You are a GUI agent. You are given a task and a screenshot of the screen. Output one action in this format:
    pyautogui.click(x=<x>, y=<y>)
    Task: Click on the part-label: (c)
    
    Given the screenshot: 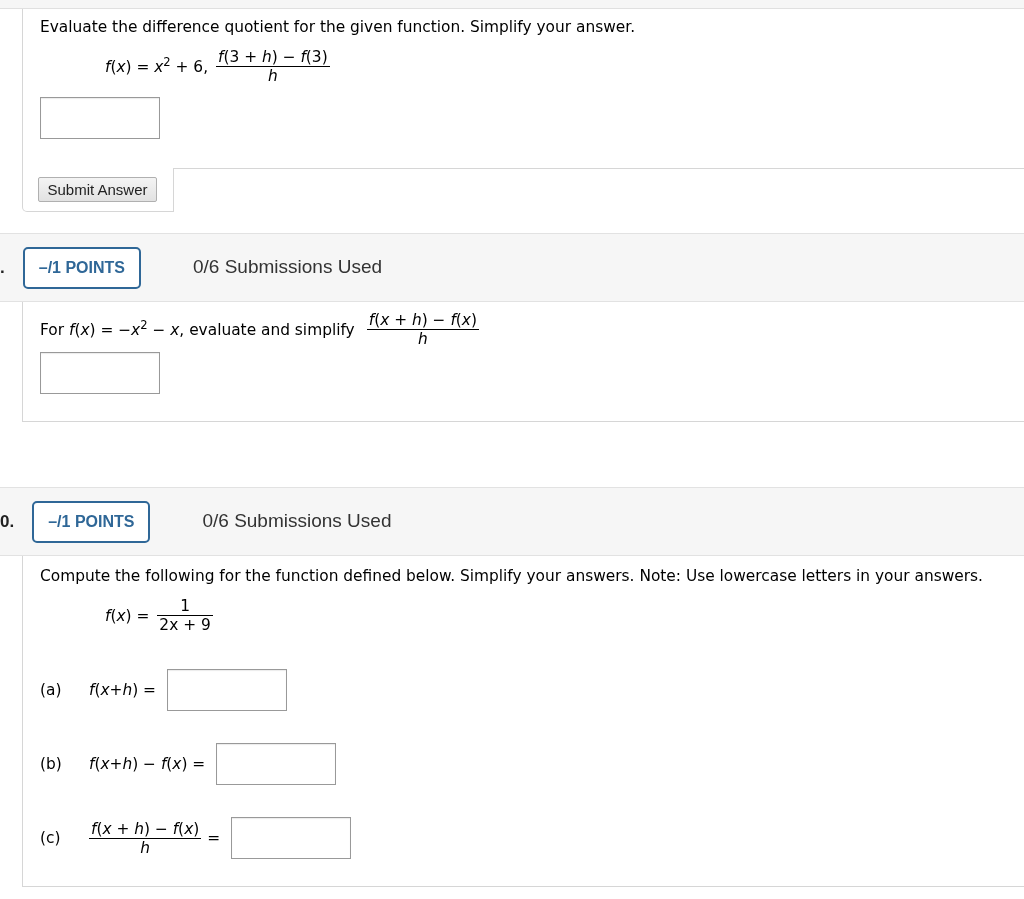 What is the action you would take?
    pyautogui.click(x=51, y=838)
    